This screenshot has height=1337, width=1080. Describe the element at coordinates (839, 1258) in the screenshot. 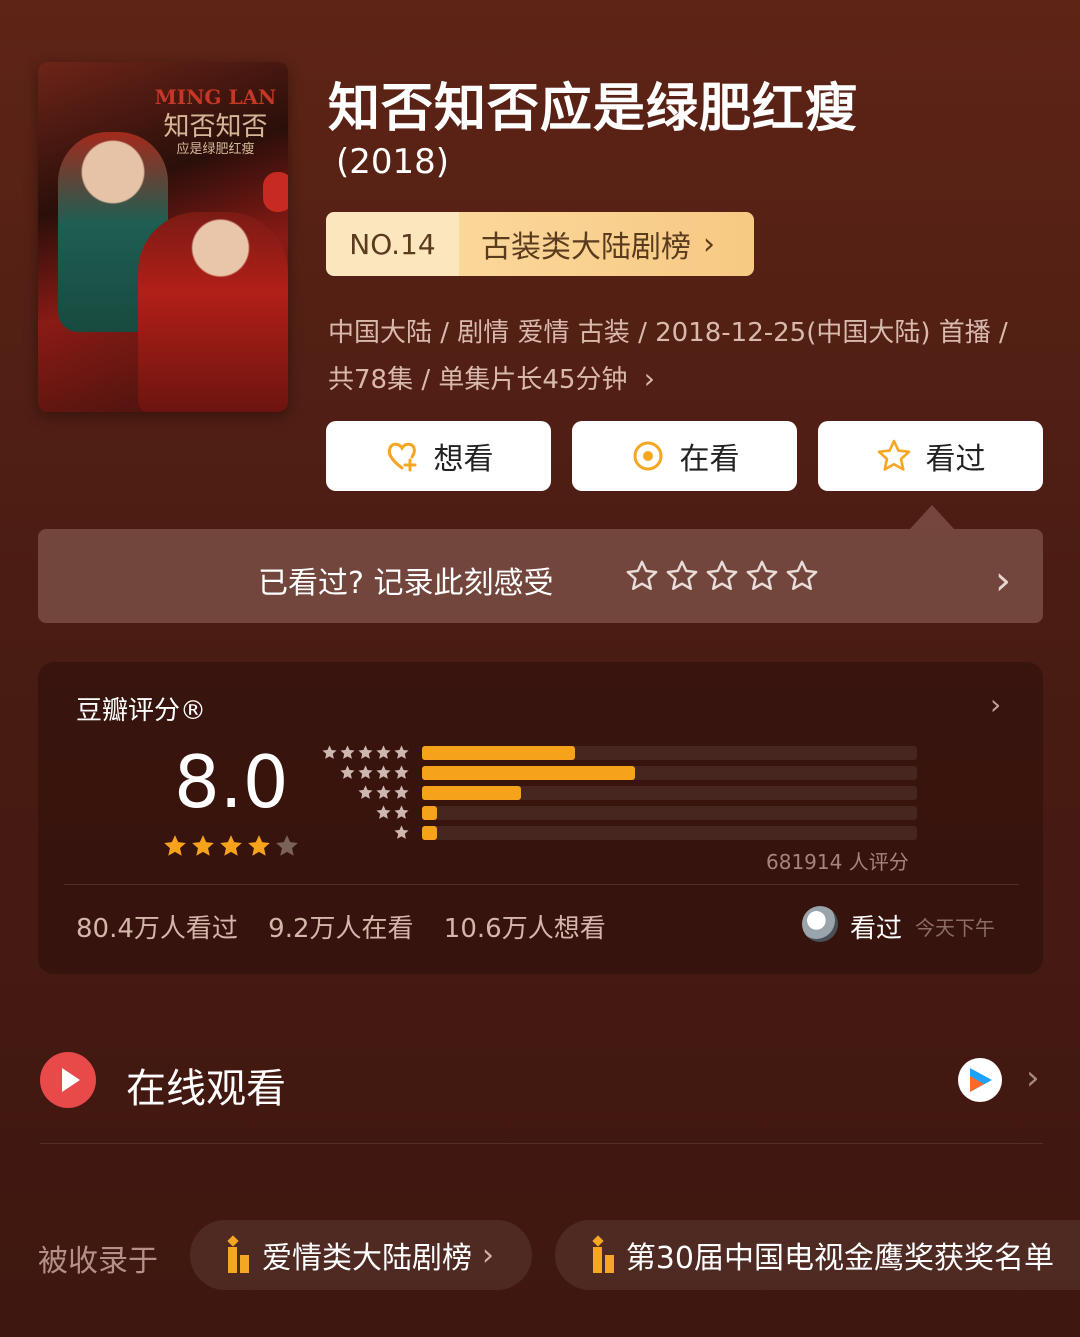

I see `collection-chip-label: 第30届中国电视金鹰奖获奖名单` at that location.